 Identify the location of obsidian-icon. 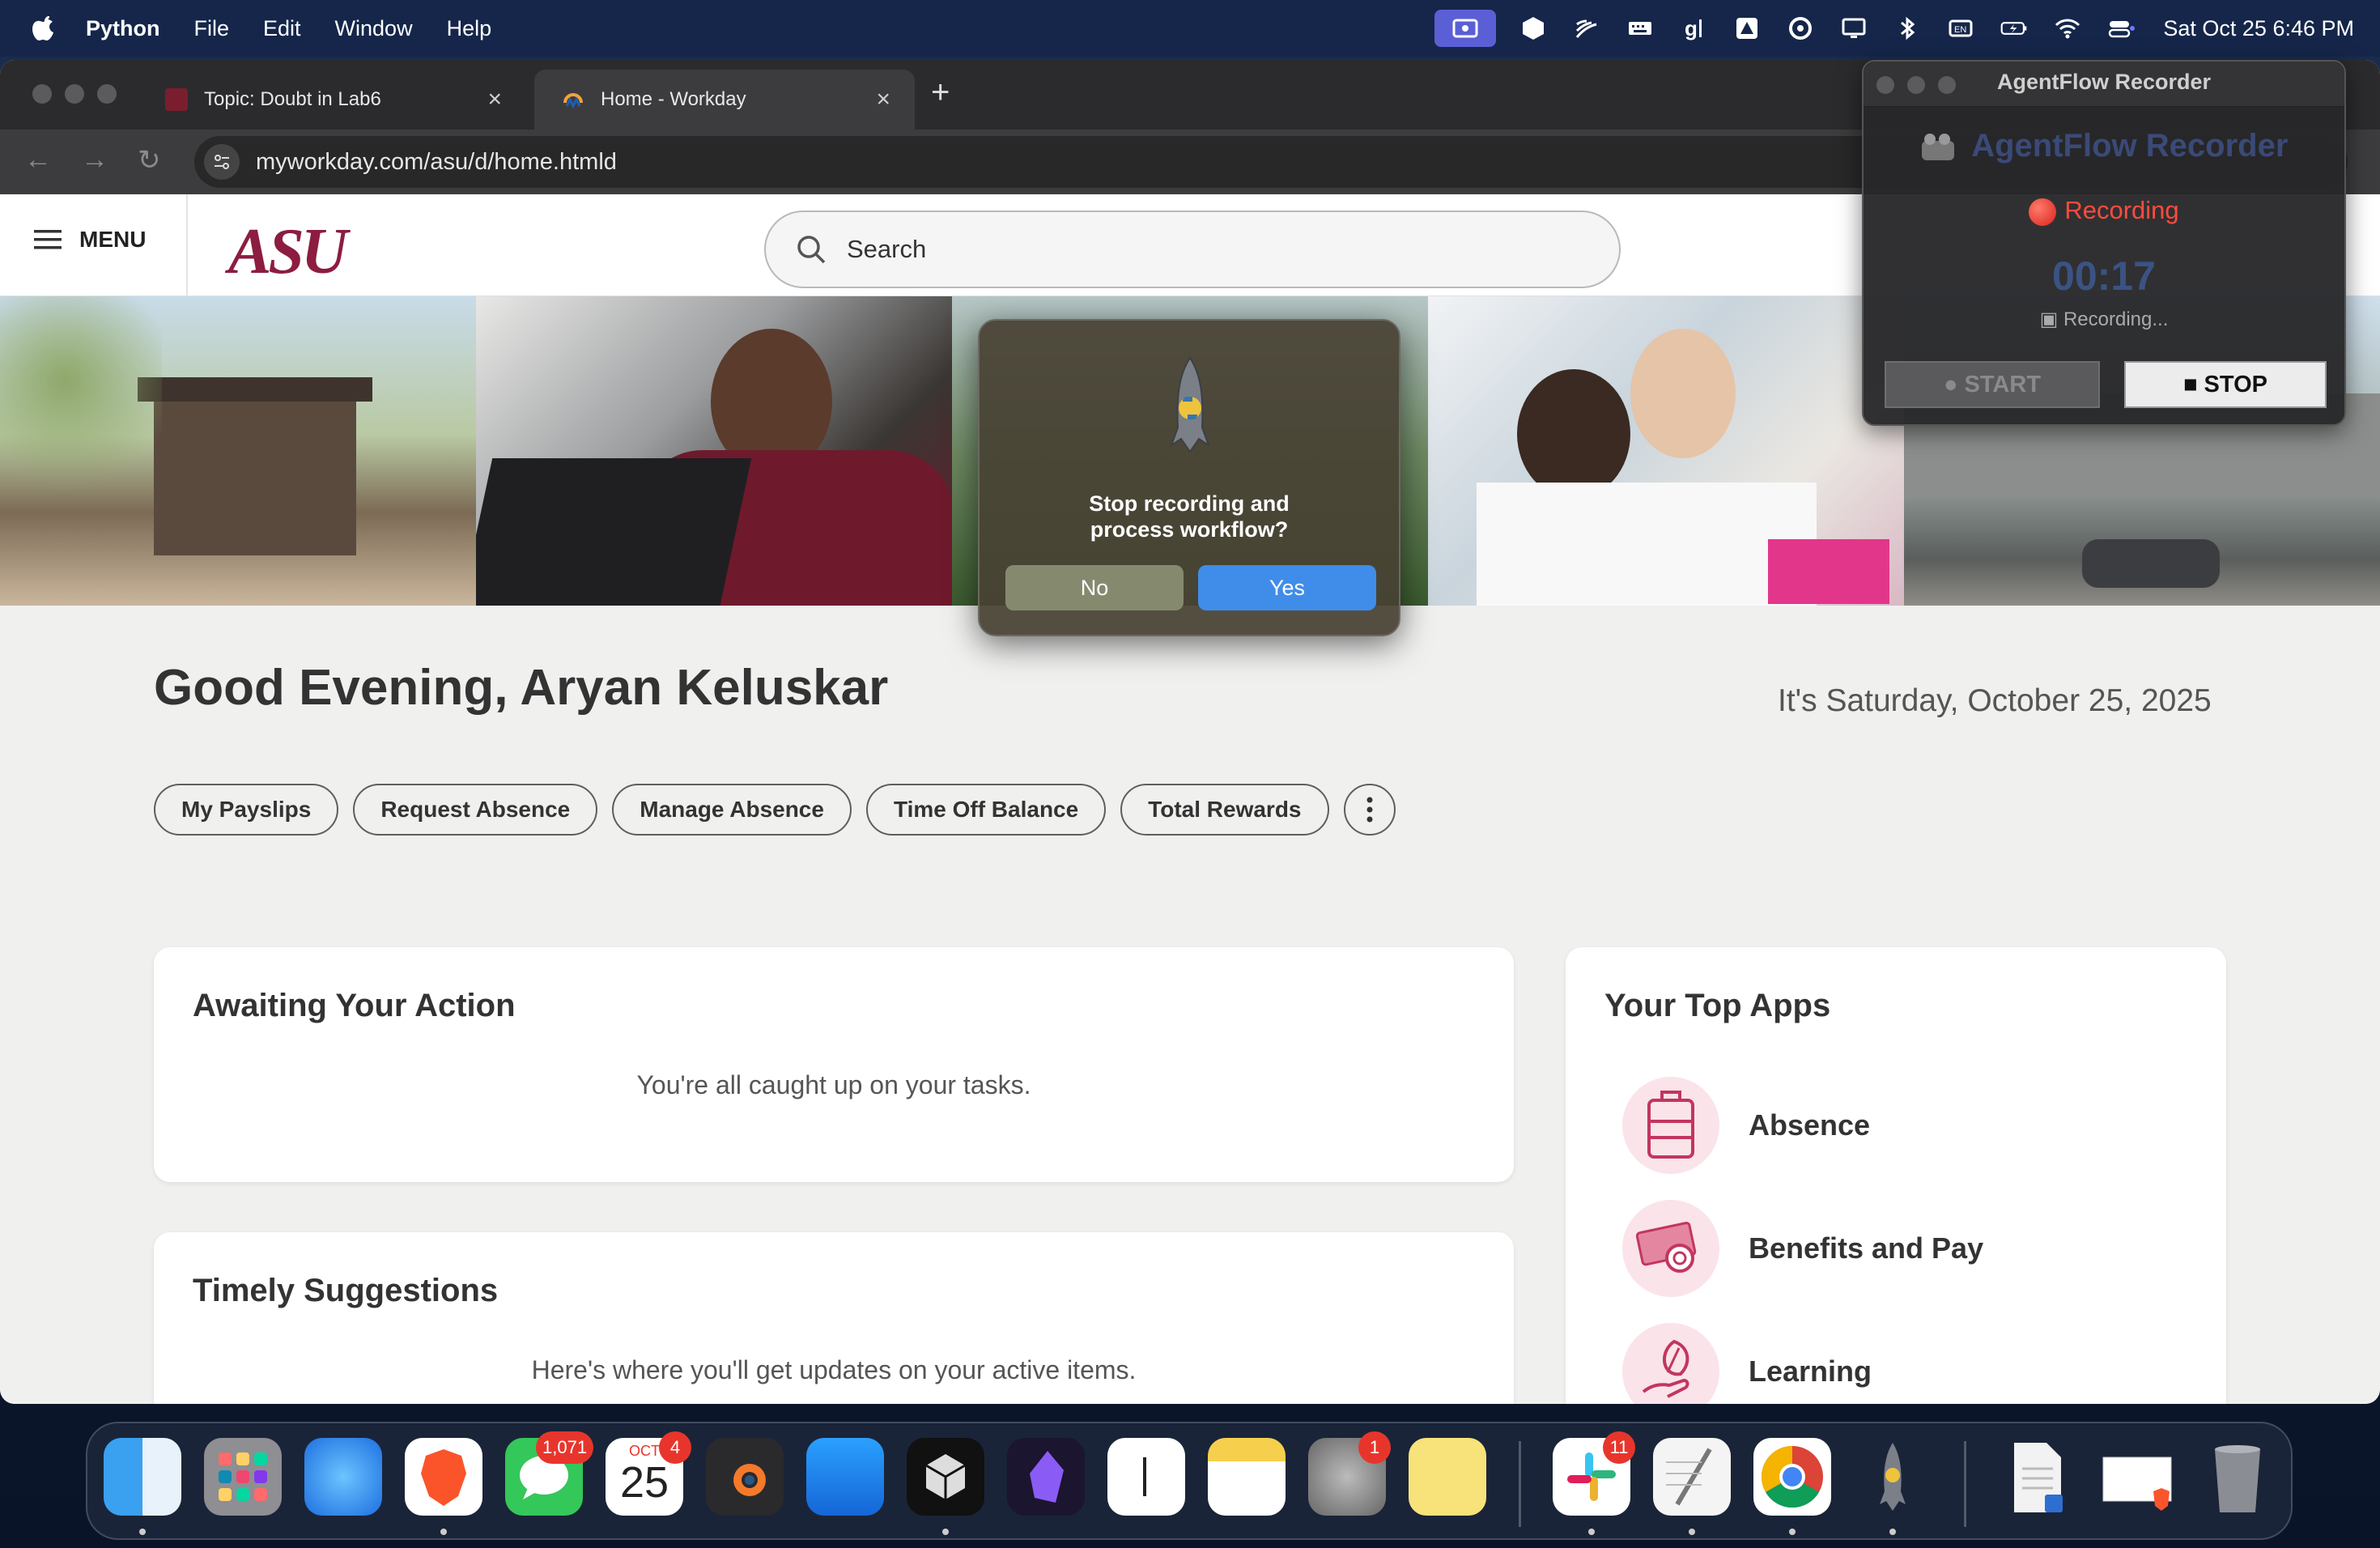
(1046, 1477).